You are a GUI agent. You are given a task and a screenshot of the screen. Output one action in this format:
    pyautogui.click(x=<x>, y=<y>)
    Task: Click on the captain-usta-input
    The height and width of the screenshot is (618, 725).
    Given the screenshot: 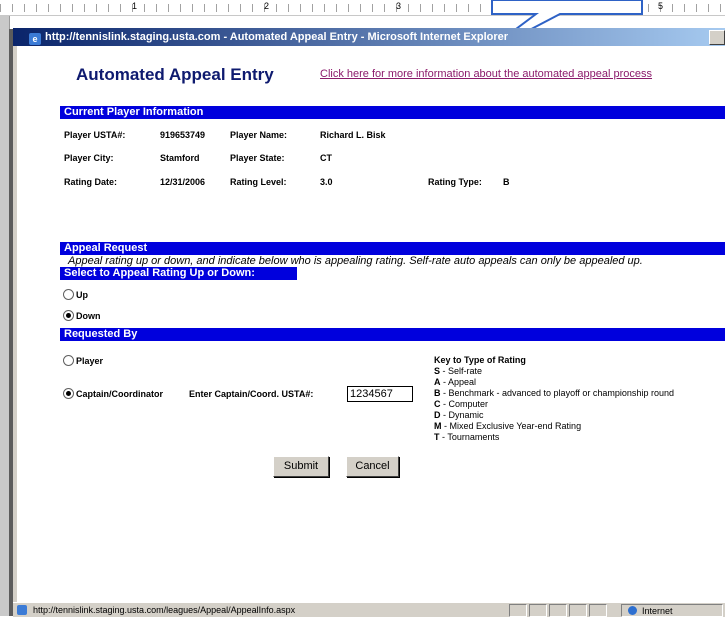 What is the action you would take?
    pyautogui.click(x=380, y=394)
    